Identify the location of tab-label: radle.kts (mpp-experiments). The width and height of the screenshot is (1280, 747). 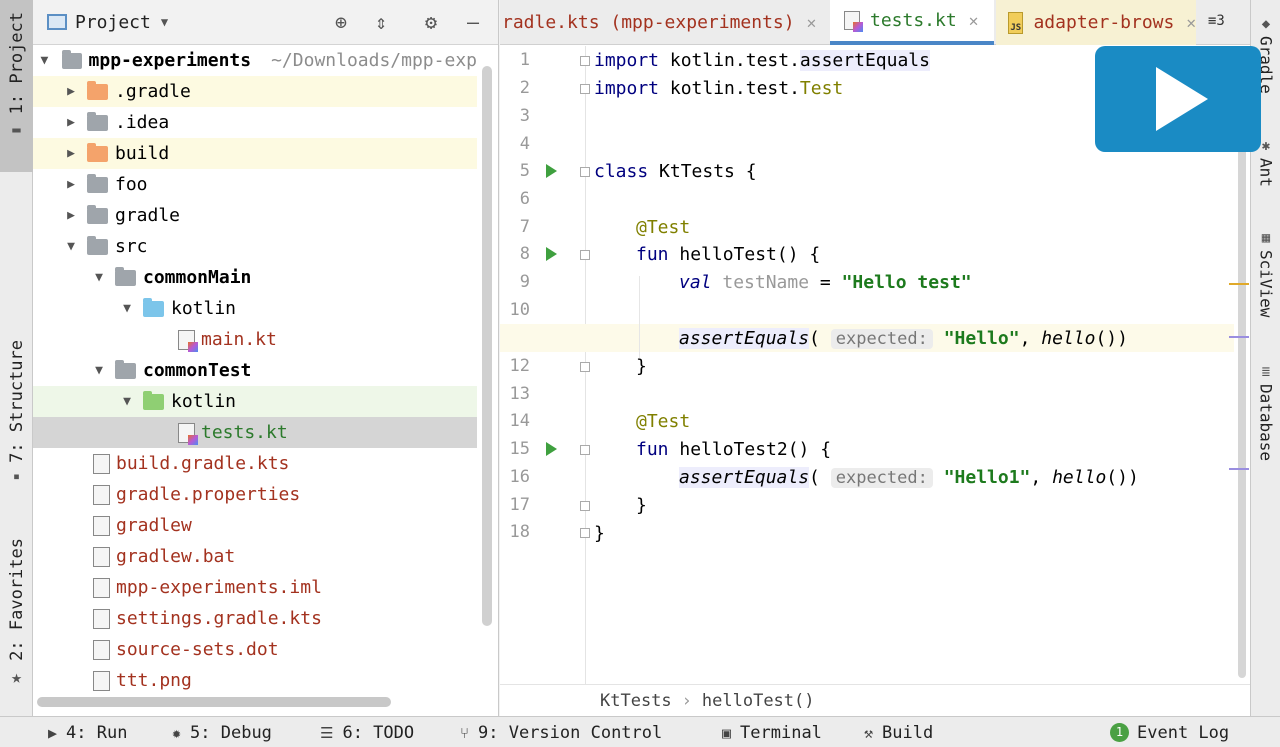
(648, 22).